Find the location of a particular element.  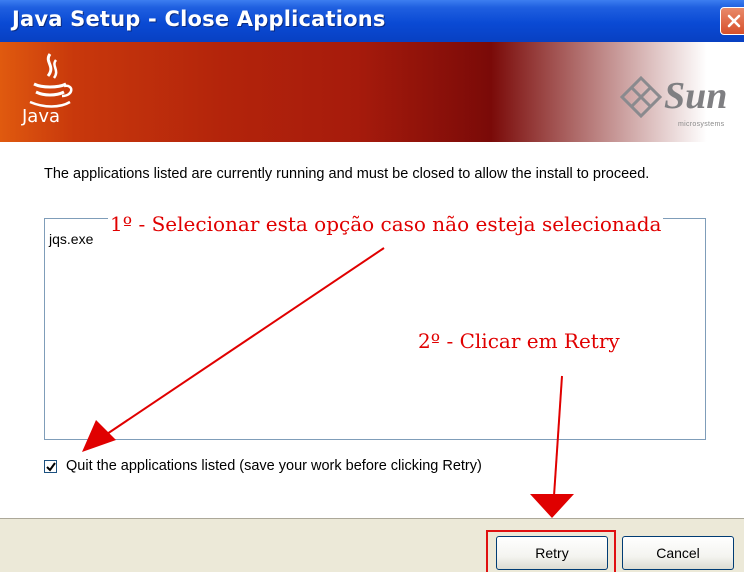

close-icon is located at coordinates (734, 21).